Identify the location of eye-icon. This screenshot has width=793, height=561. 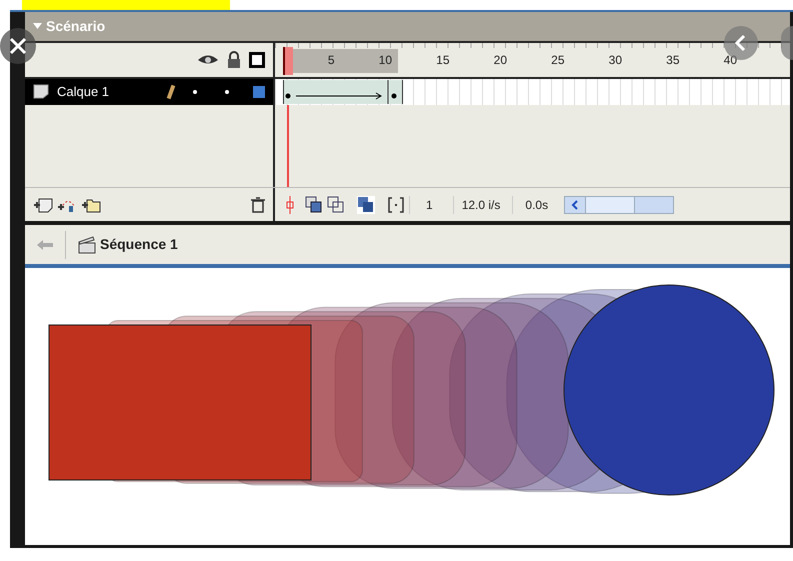
(208, 60).